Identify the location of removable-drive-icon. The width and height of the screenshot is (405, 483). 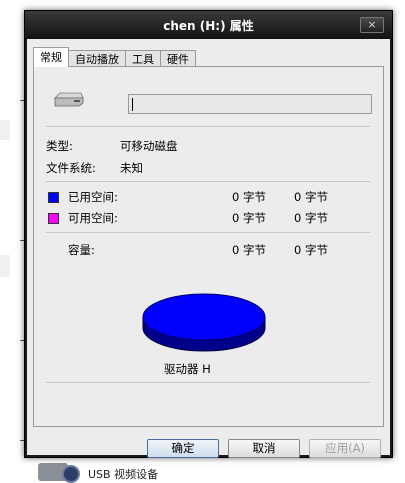
(69, 99).